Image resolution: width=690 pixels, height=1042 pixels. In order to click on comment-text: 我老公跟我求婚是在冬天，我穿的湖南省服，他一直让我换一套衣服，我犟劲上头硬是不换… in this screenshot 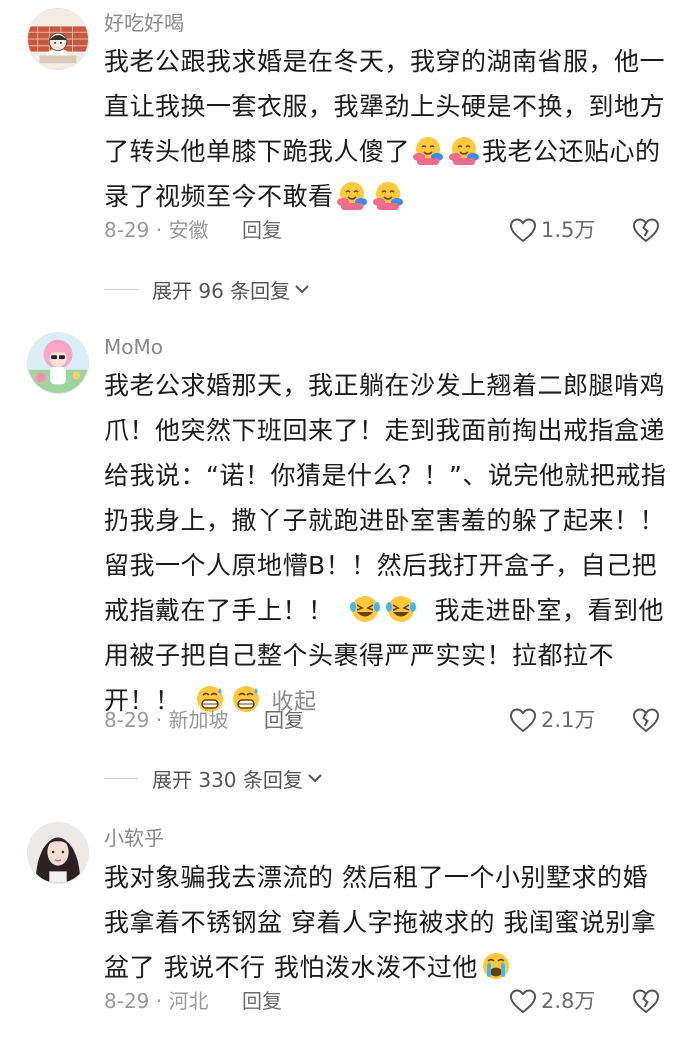, I will do `click(389, 129)`.